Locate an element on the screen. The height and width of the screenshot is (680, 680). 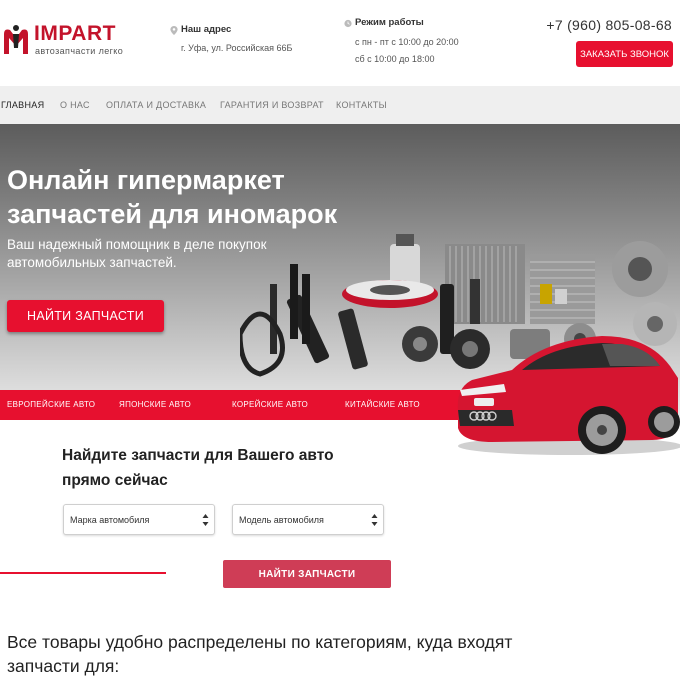
category-chinese-cars: КИТАЙСКИЕ АВТО is located at coordinates (382, 404).